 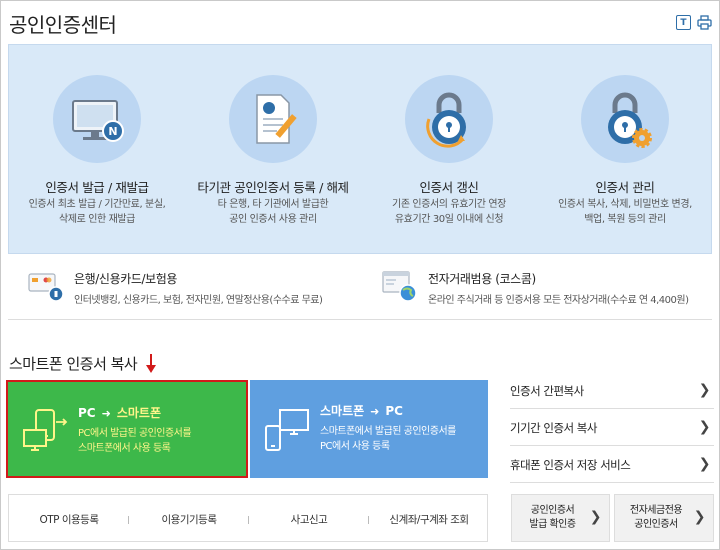 What do you see at coordinates (429, 519) in the screenshot?
I see `link-account-lookup: 신계좌/구계좌 조회` at bounding box center [429, 519].